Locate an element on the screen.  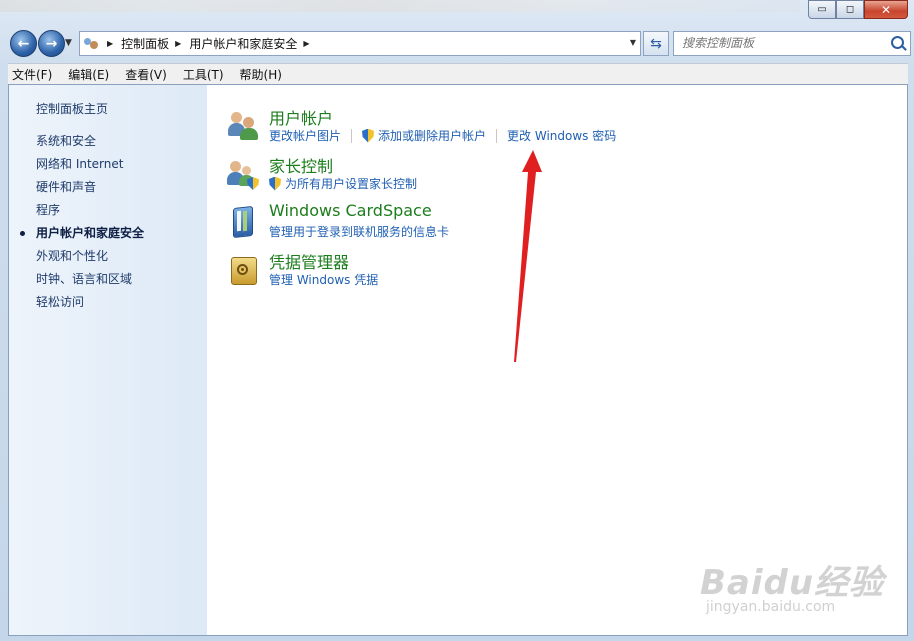
maximize-button: ◻ is located at coordinates (850, 9).